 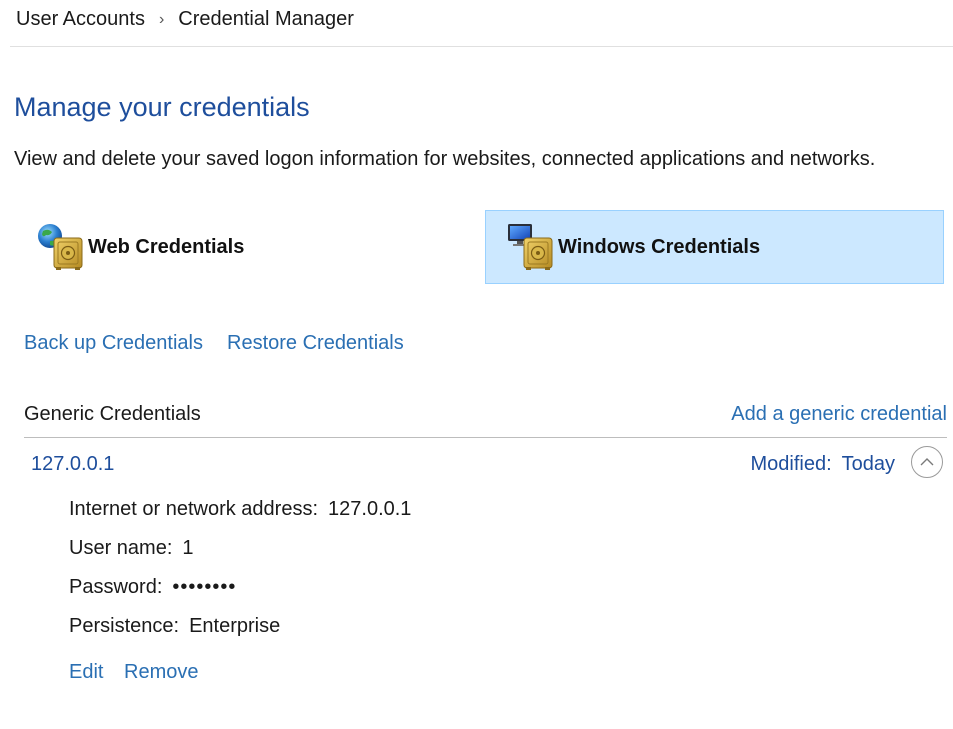 I want to click on collapse-button, so click(x=927, y=462).